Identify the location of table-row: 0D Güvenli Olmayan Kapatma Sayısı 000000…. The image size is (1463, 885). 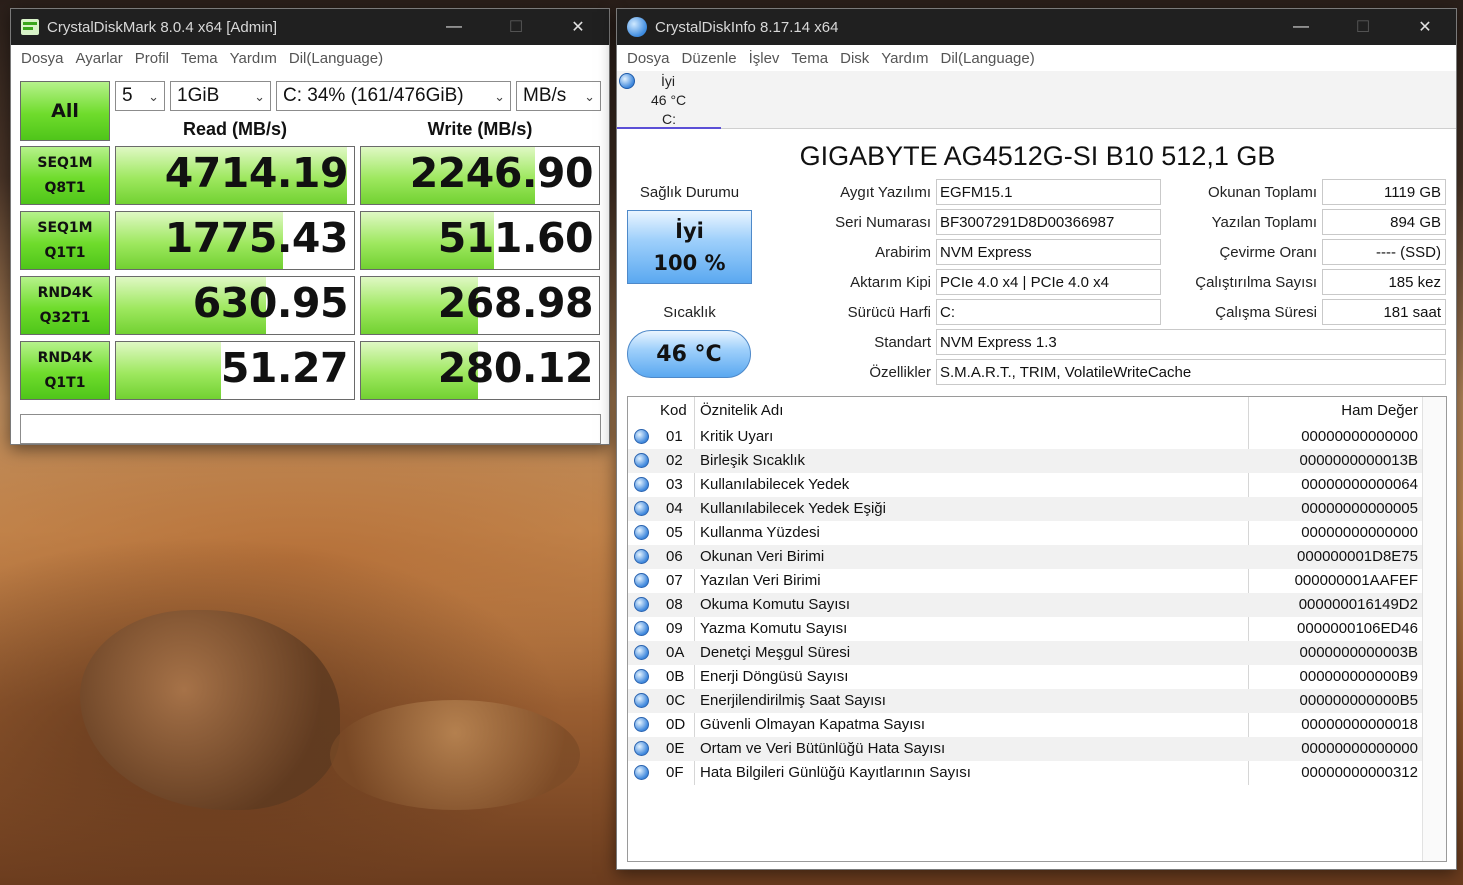
(1025, 725).